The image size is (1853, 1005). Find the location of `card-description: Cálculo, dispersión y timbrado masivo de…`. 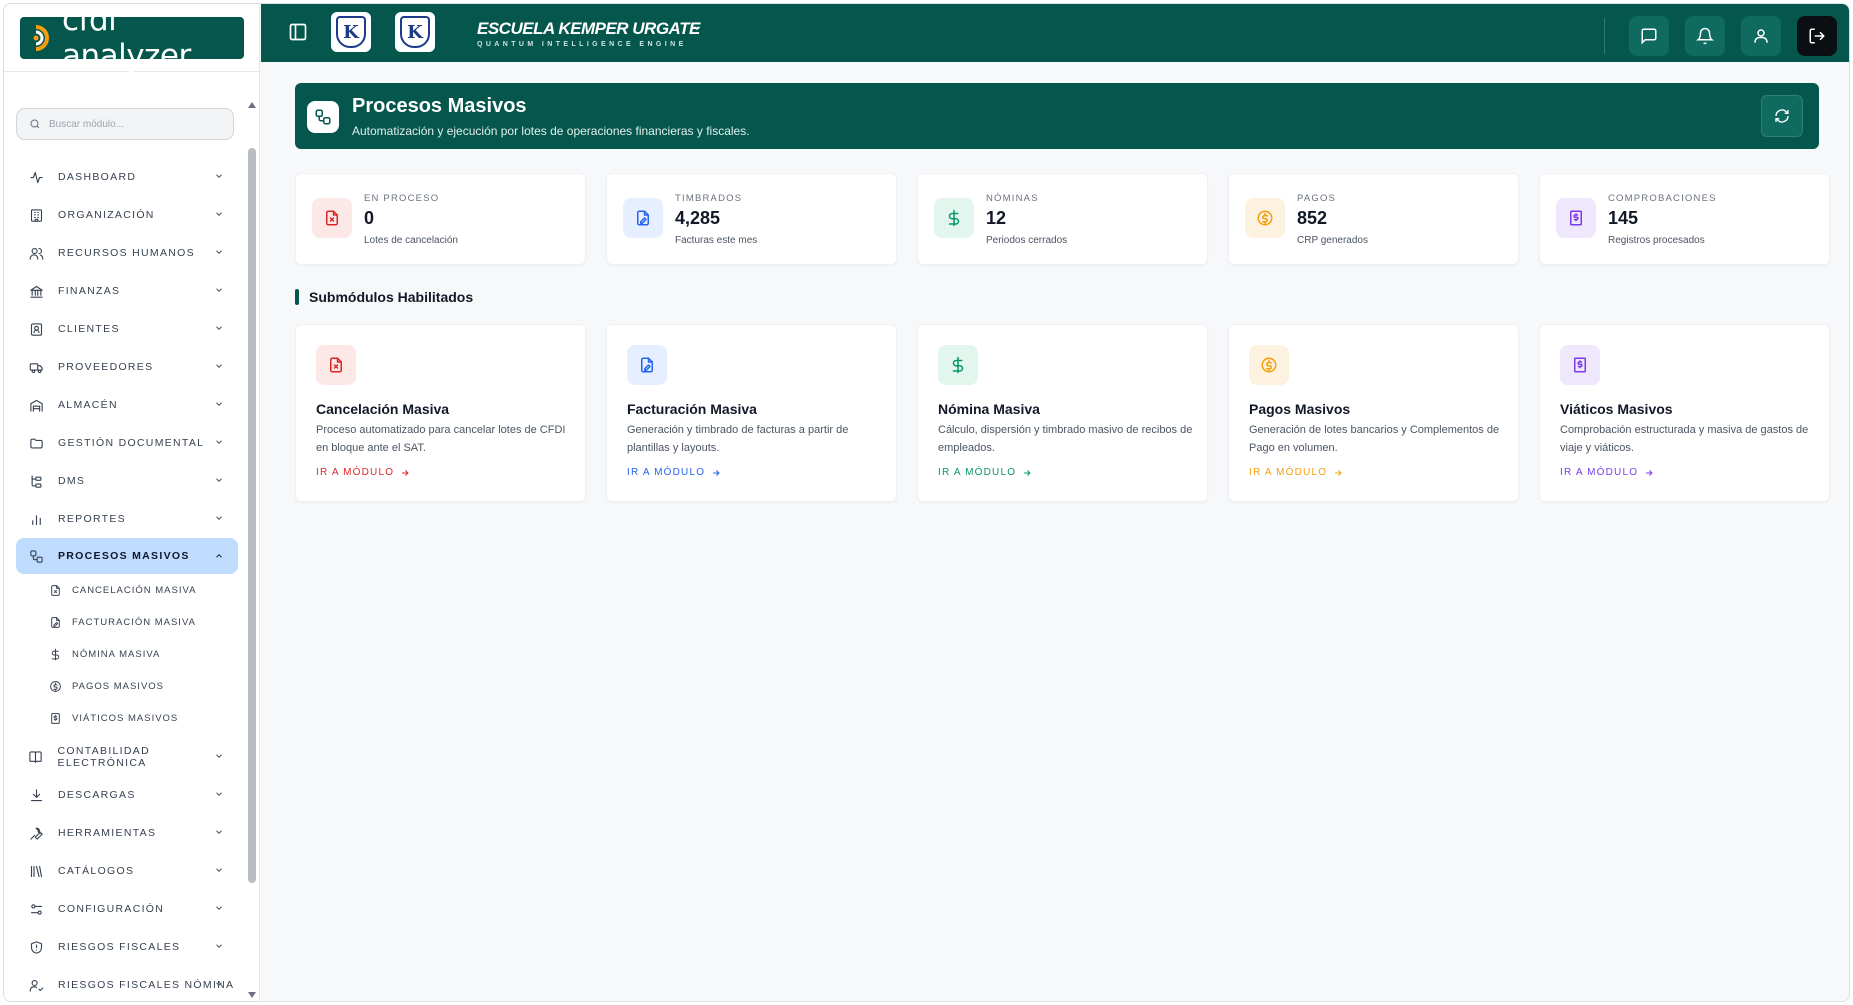

card-description: Cálculo, dispersión y timbrado masivo de… is located at coordinates (1065, 439).